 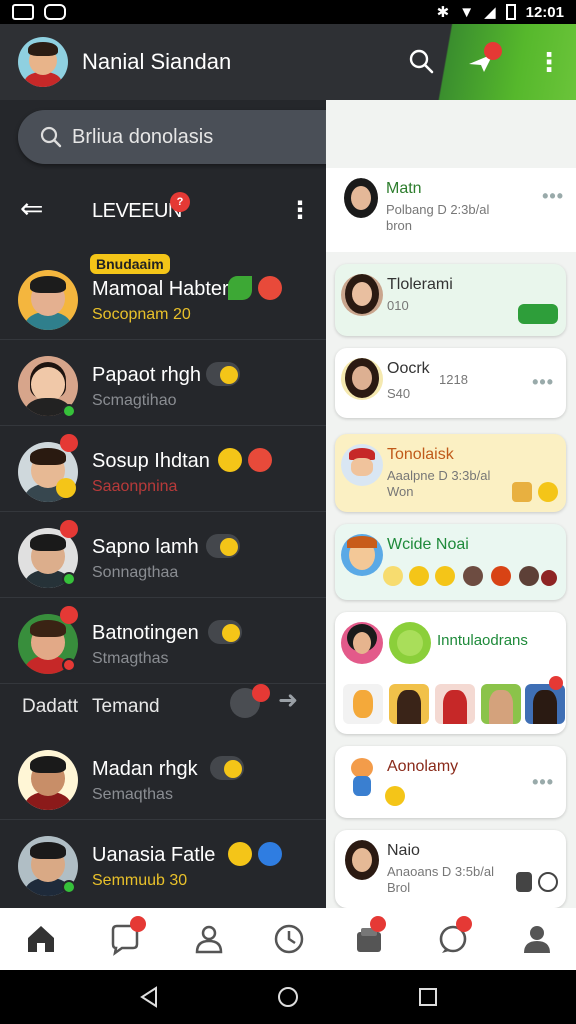 I want to click on conversation-card: Aonolamy •••, so click(x=450, y=782).